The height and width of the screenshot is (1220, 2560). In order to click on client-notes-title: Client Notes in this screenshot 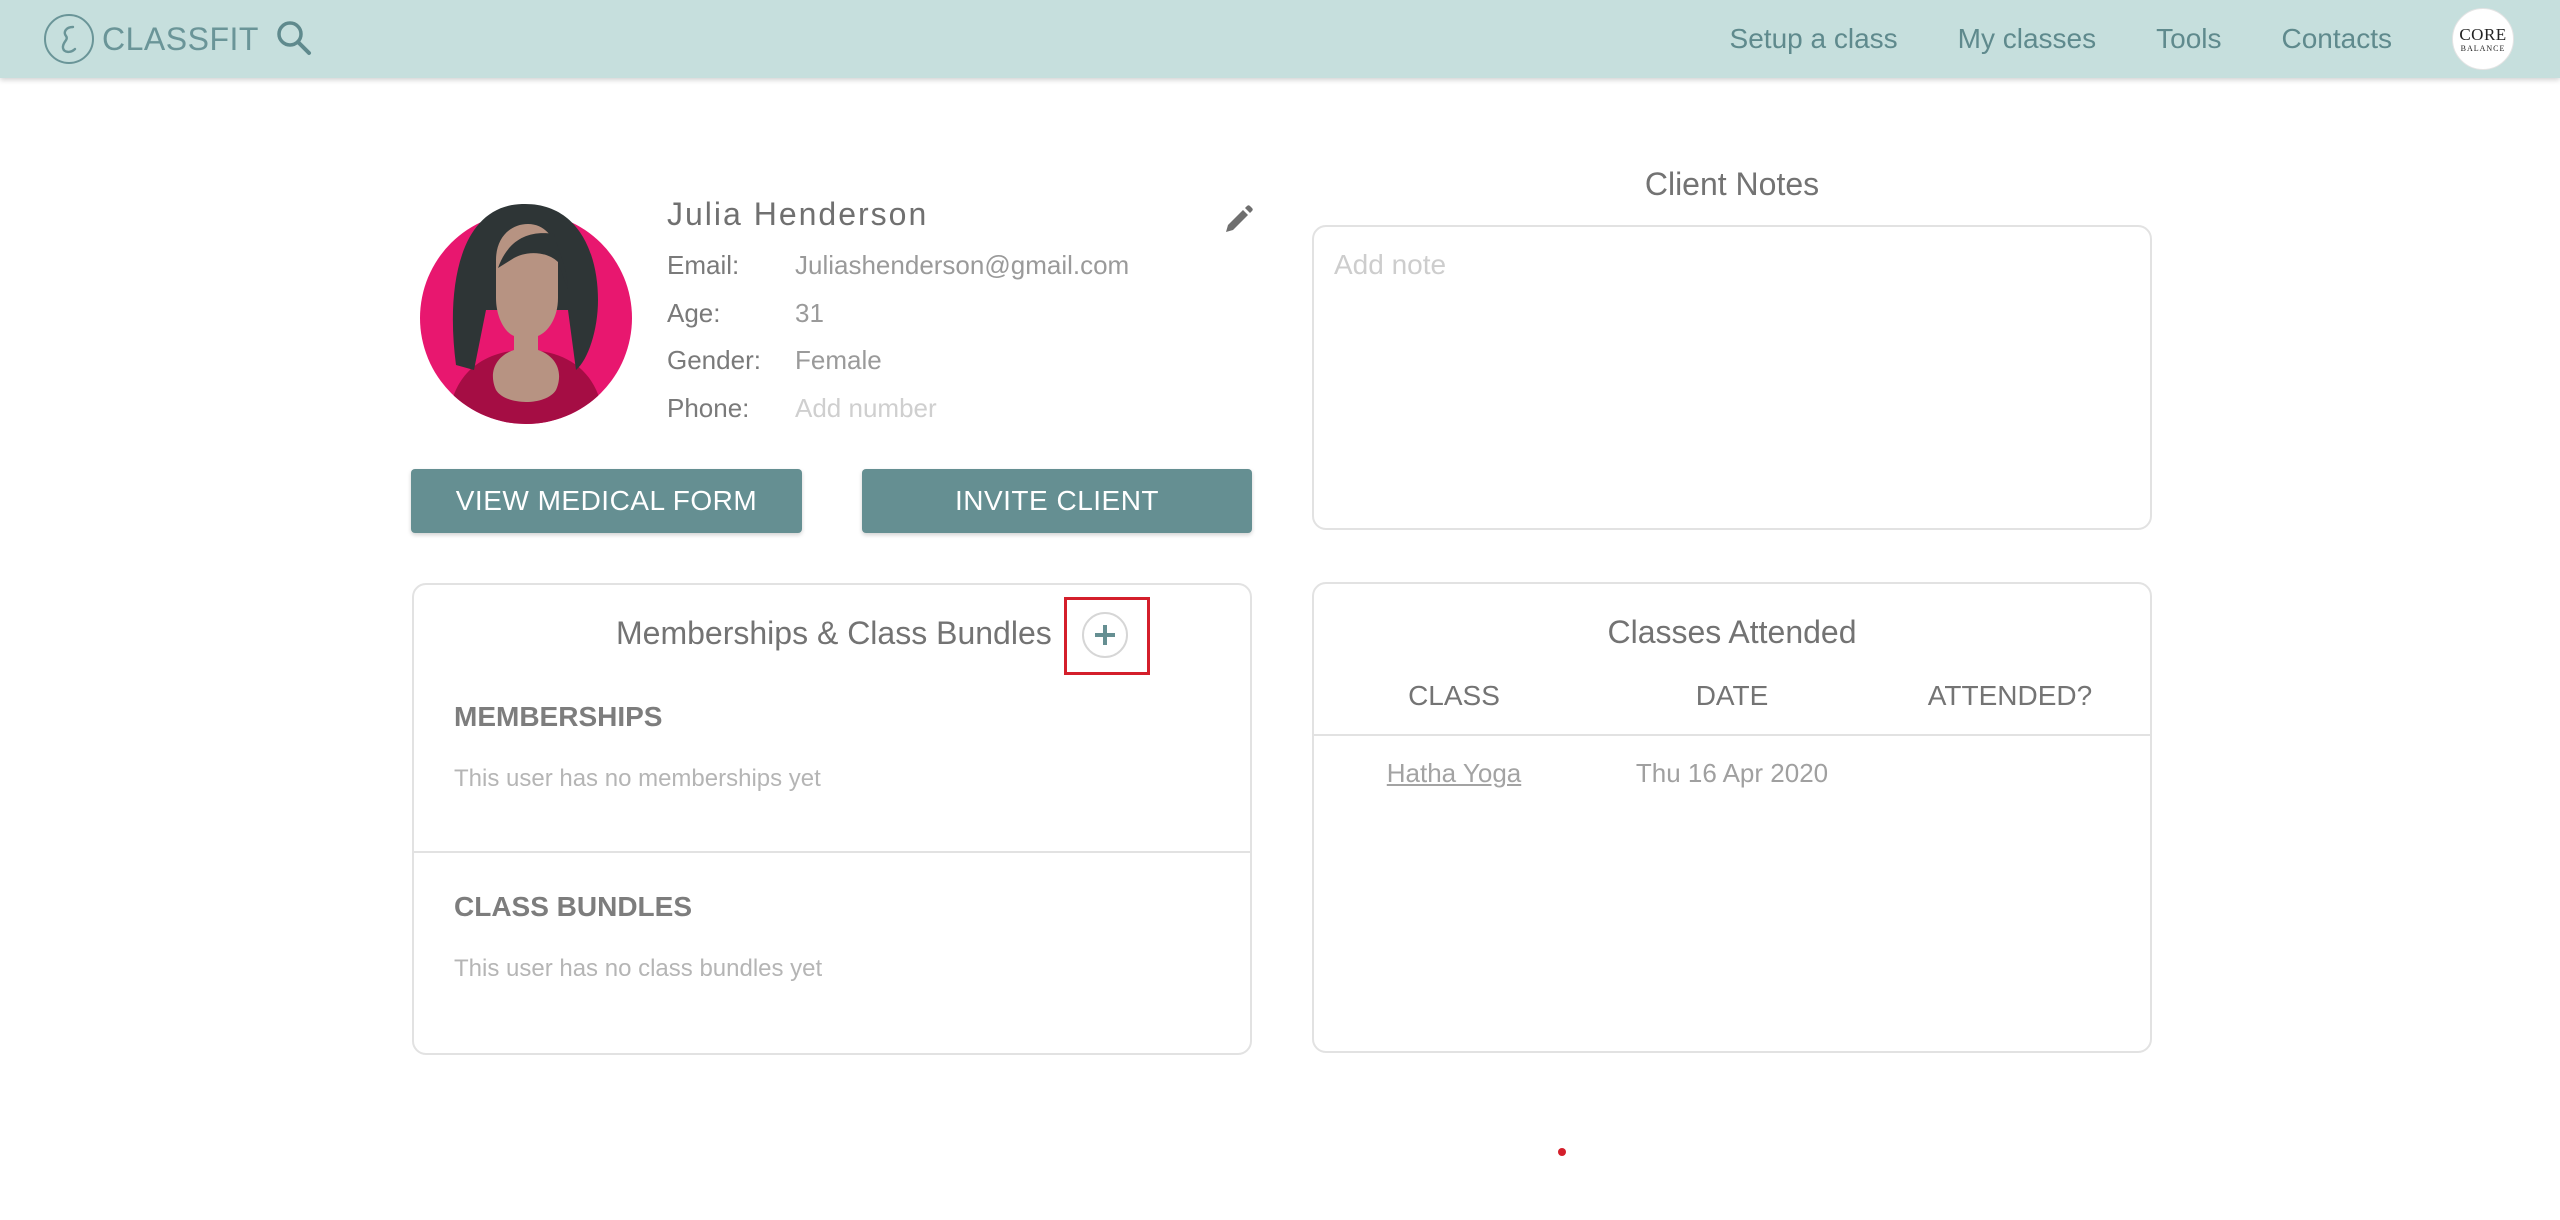, I will do `click(1732, 184)`.